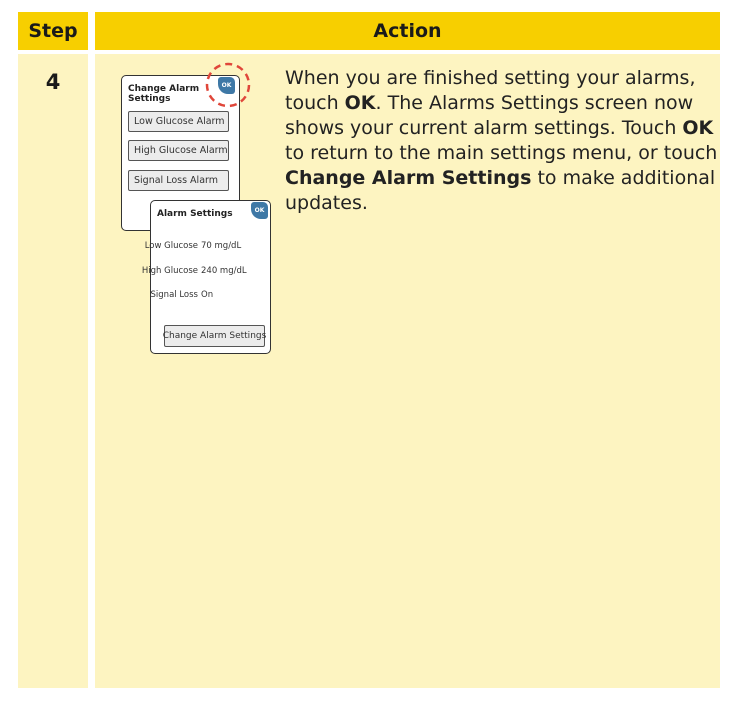 Image resolution: width=736 pixels, height=703 pixels. I want to click on ok-highlight-circle, so click(228, 85).